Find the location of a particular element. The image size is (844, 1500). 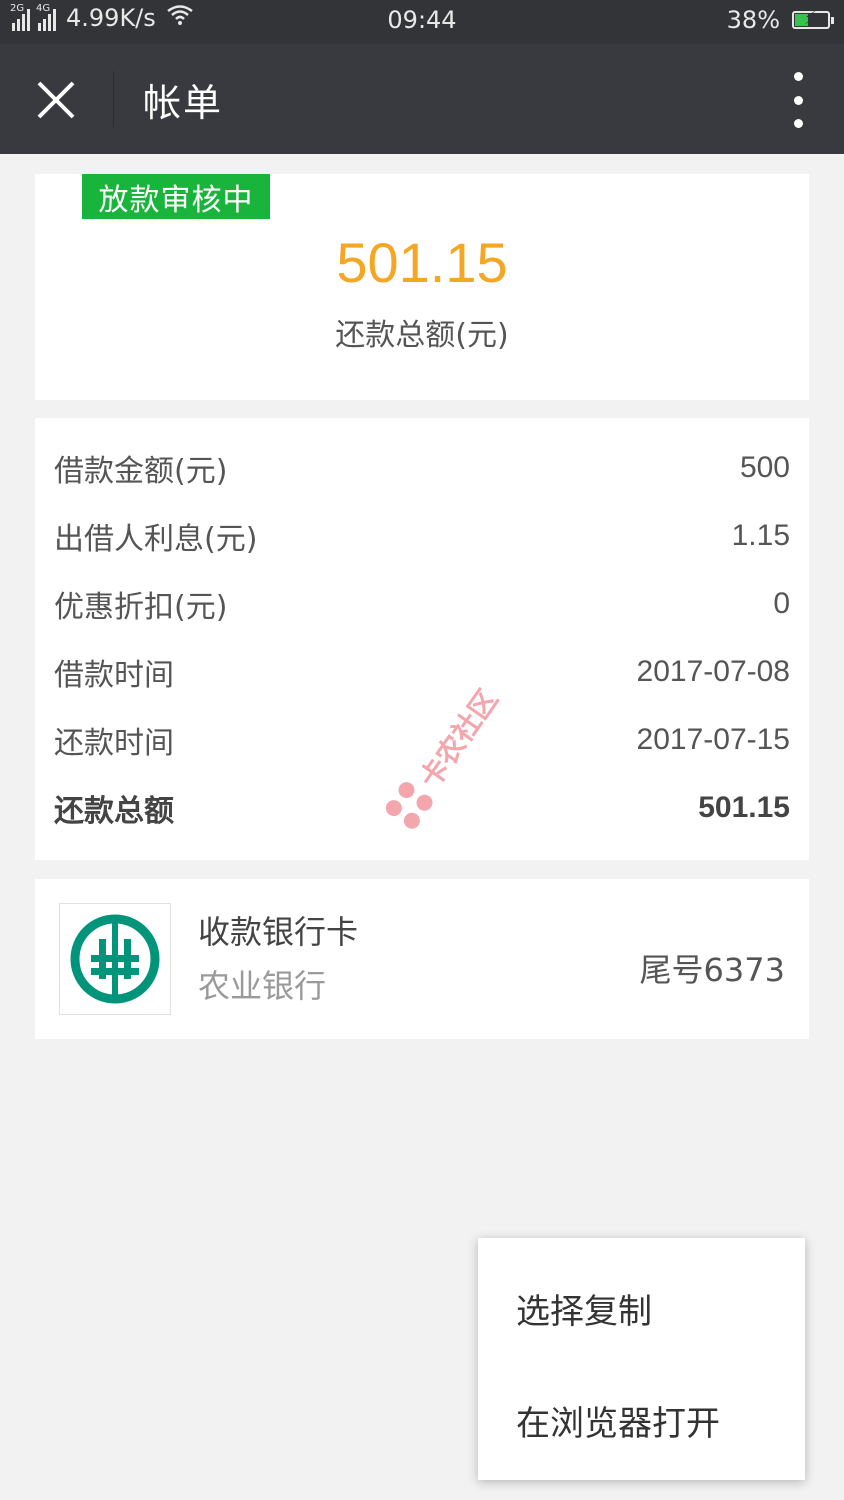

popup-menu: 选择复制 在浏览器打开 is located at coordinates (641, 1359).